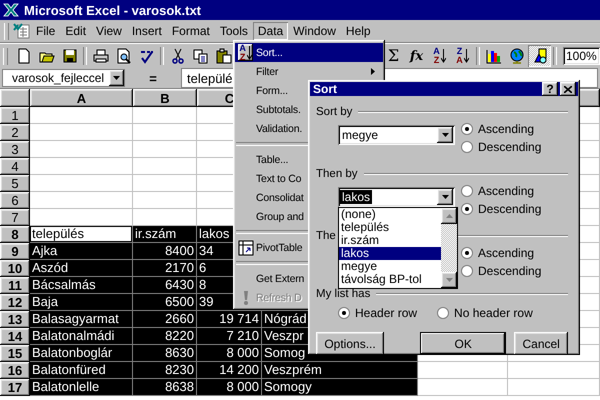 The height and width of the screenshot is (400, 600). Describe the element at coordinates (15, 370) in the screenshot. I see `row-header: 16` at that location.